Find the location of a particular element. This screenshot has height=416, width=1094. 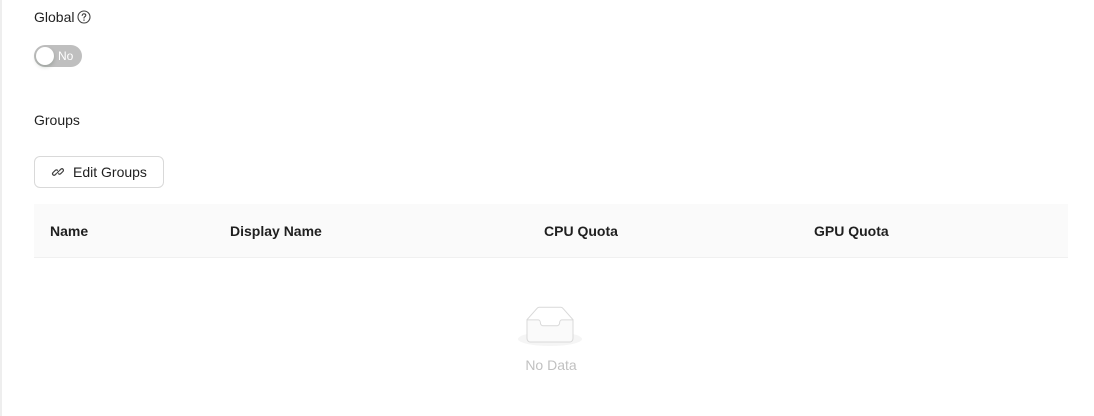

switch-knob is located at coordinates (45, 56).